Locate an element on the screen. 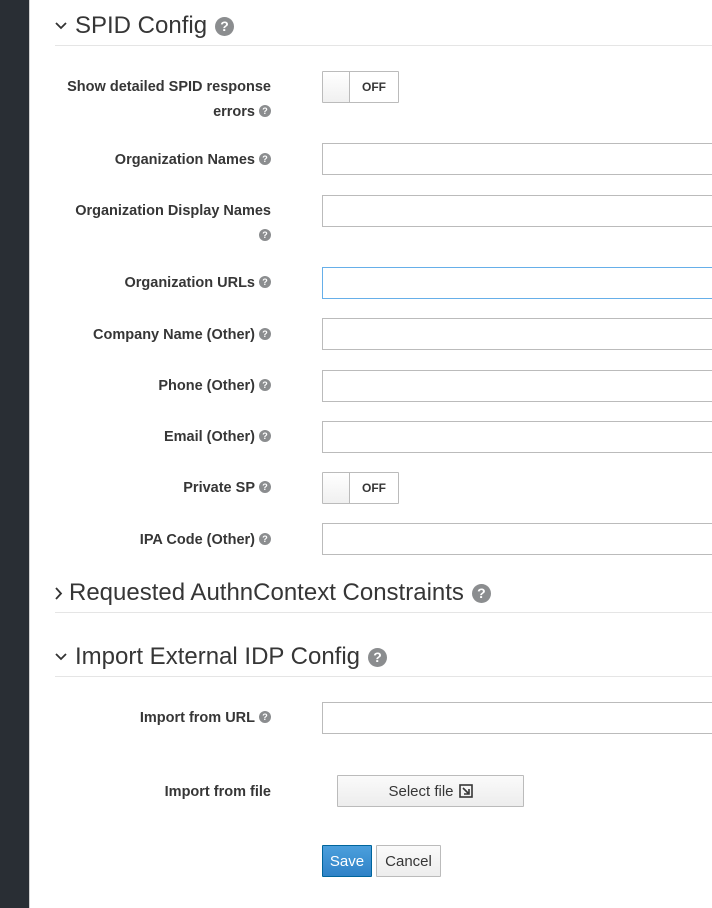 The width and height of the screenshot is (712, 908). company-name-label: Company Name (Other)? is located at coordinates (163, 335).